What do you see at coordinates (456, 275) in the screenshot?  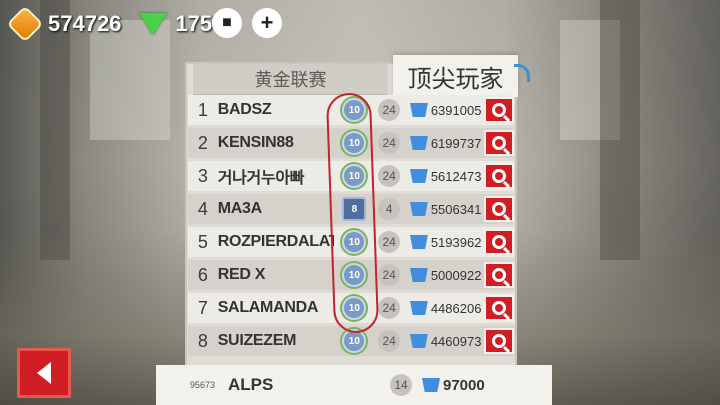 I see `row-score: 5000922` at bounding box center [456, 275].